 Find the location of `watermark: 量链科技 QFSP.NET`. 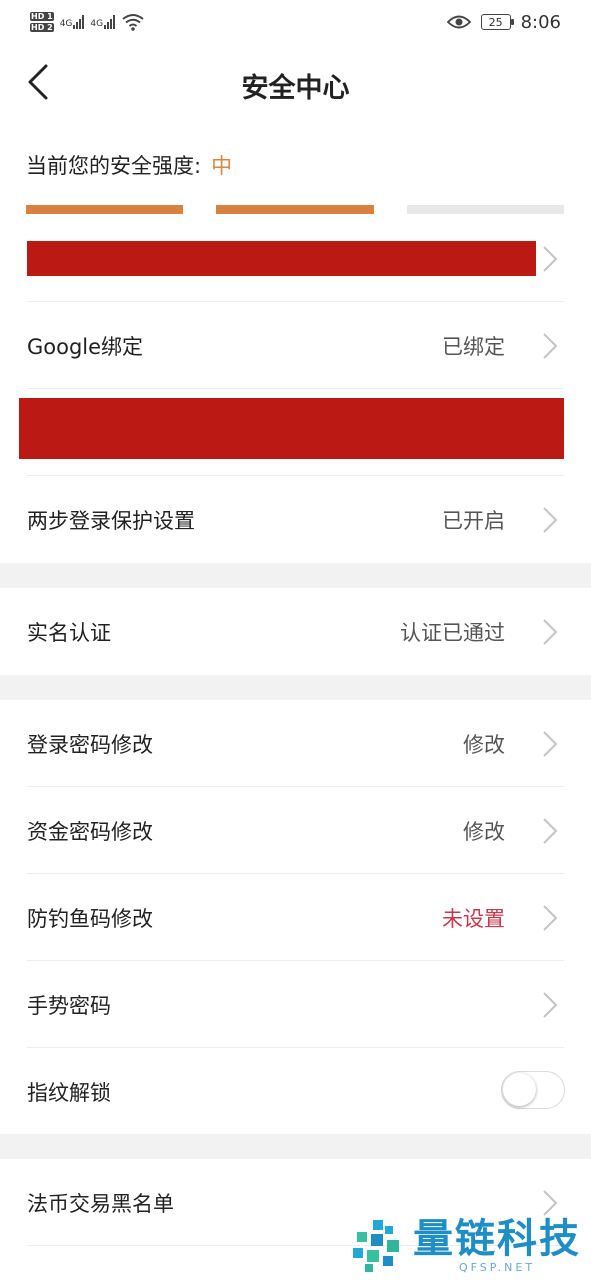

watermark: 量链科技 QFSP.NET is located at coordinates (466, 1245).